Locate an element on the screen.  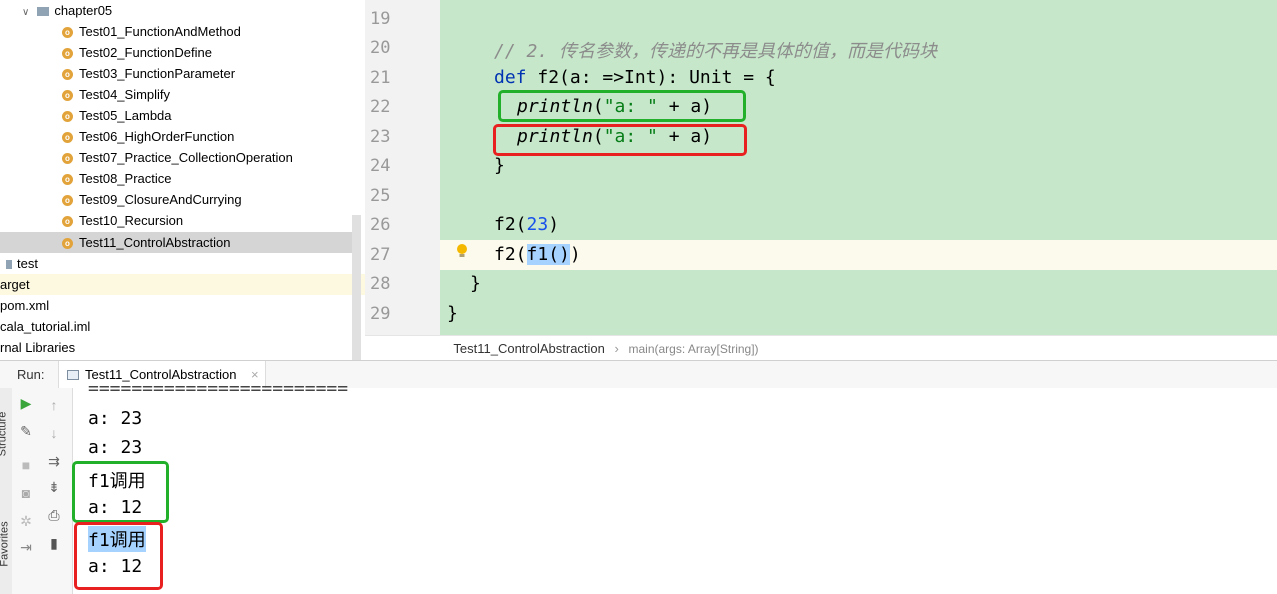
line-number: 24 is located at coordinates (380, 166).